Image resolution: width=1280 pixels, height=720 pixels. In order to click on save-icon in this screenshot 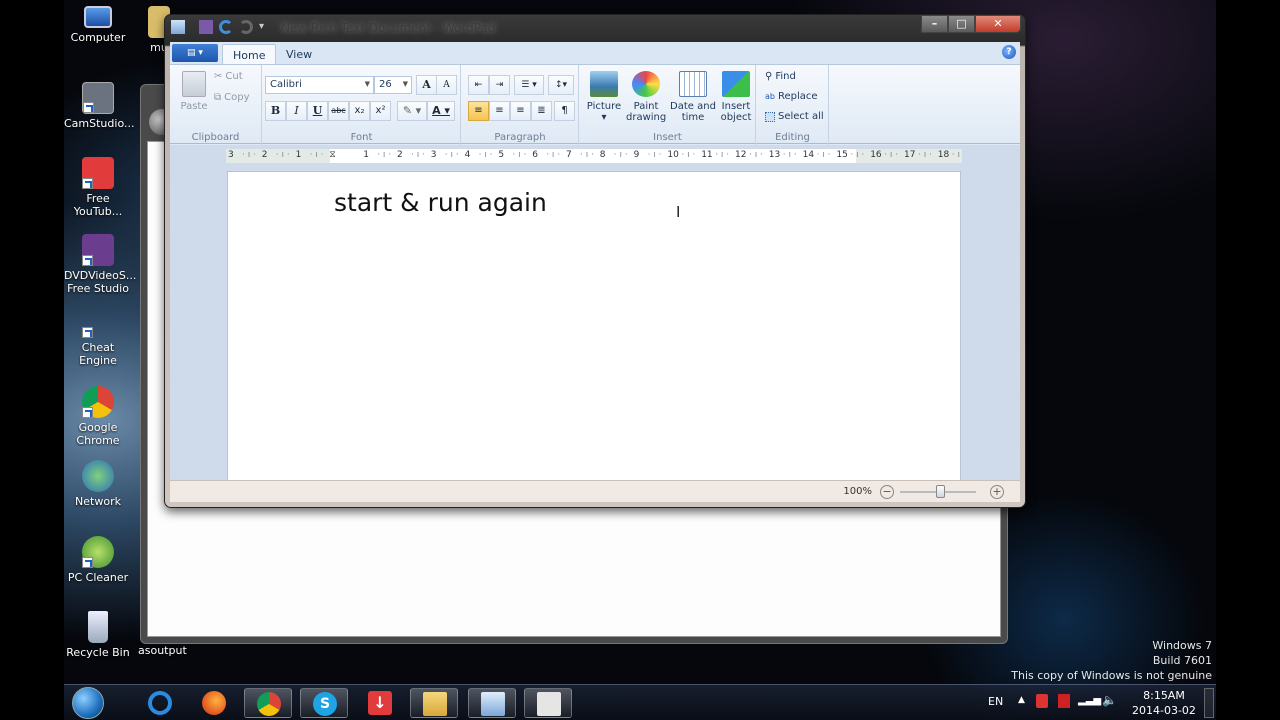, I will do `click(206, 27)`.